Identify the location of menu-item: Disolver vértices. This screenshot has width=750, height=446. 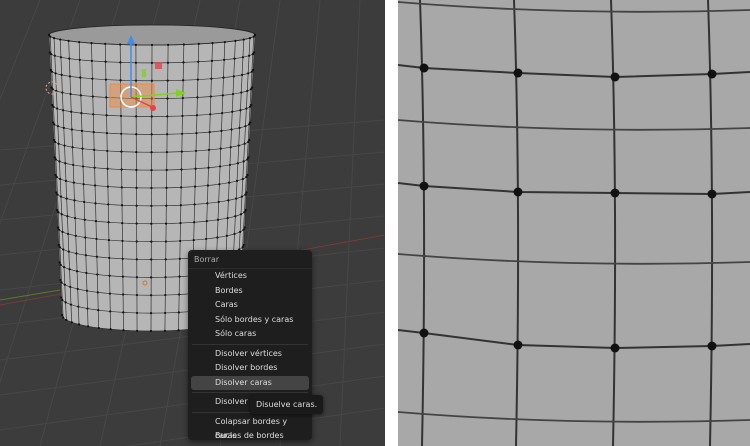
(250, 354).